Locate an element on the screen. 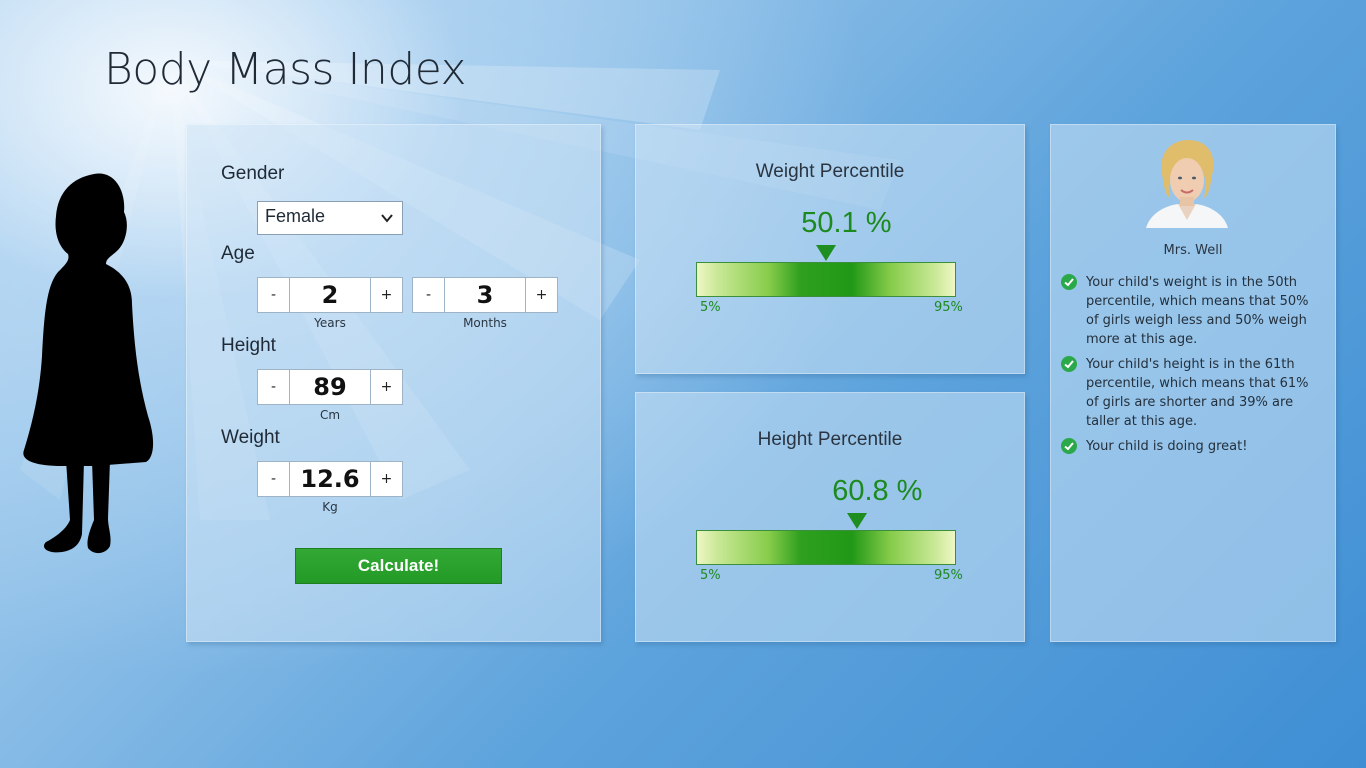 The image size is (1366, 768). weight-minus-button: - is located at coordinates (273, 479).